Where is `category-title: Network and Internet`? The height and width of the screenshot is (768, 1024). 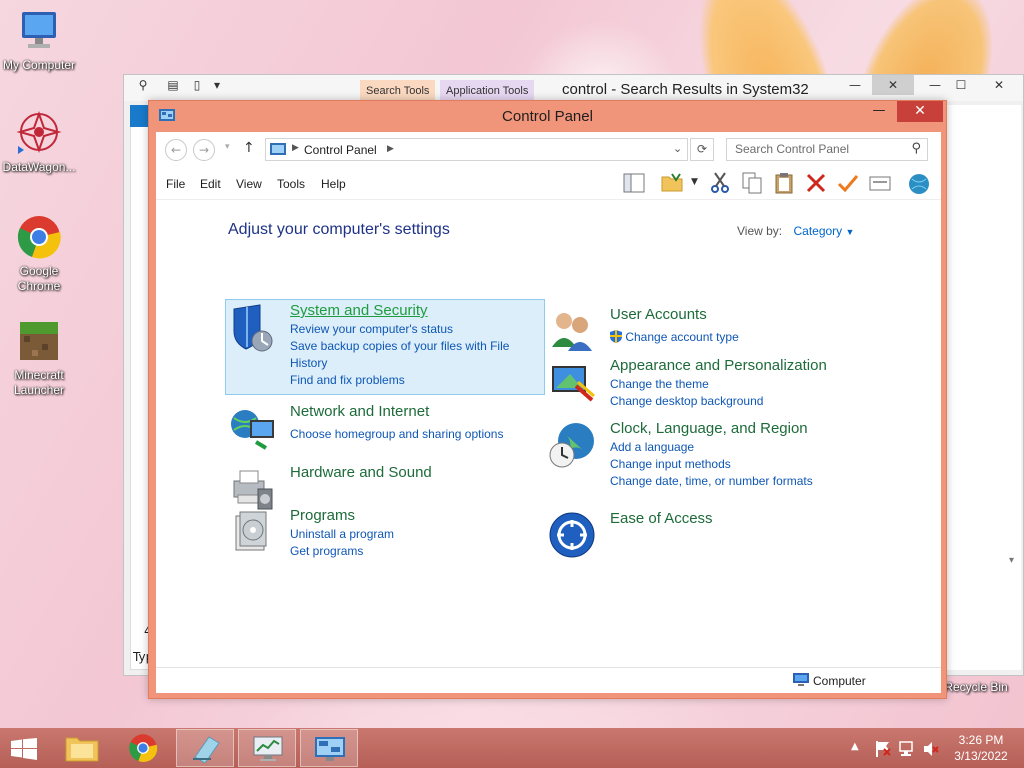 category-title: Network and Internet is located at coordinates (420, 412).